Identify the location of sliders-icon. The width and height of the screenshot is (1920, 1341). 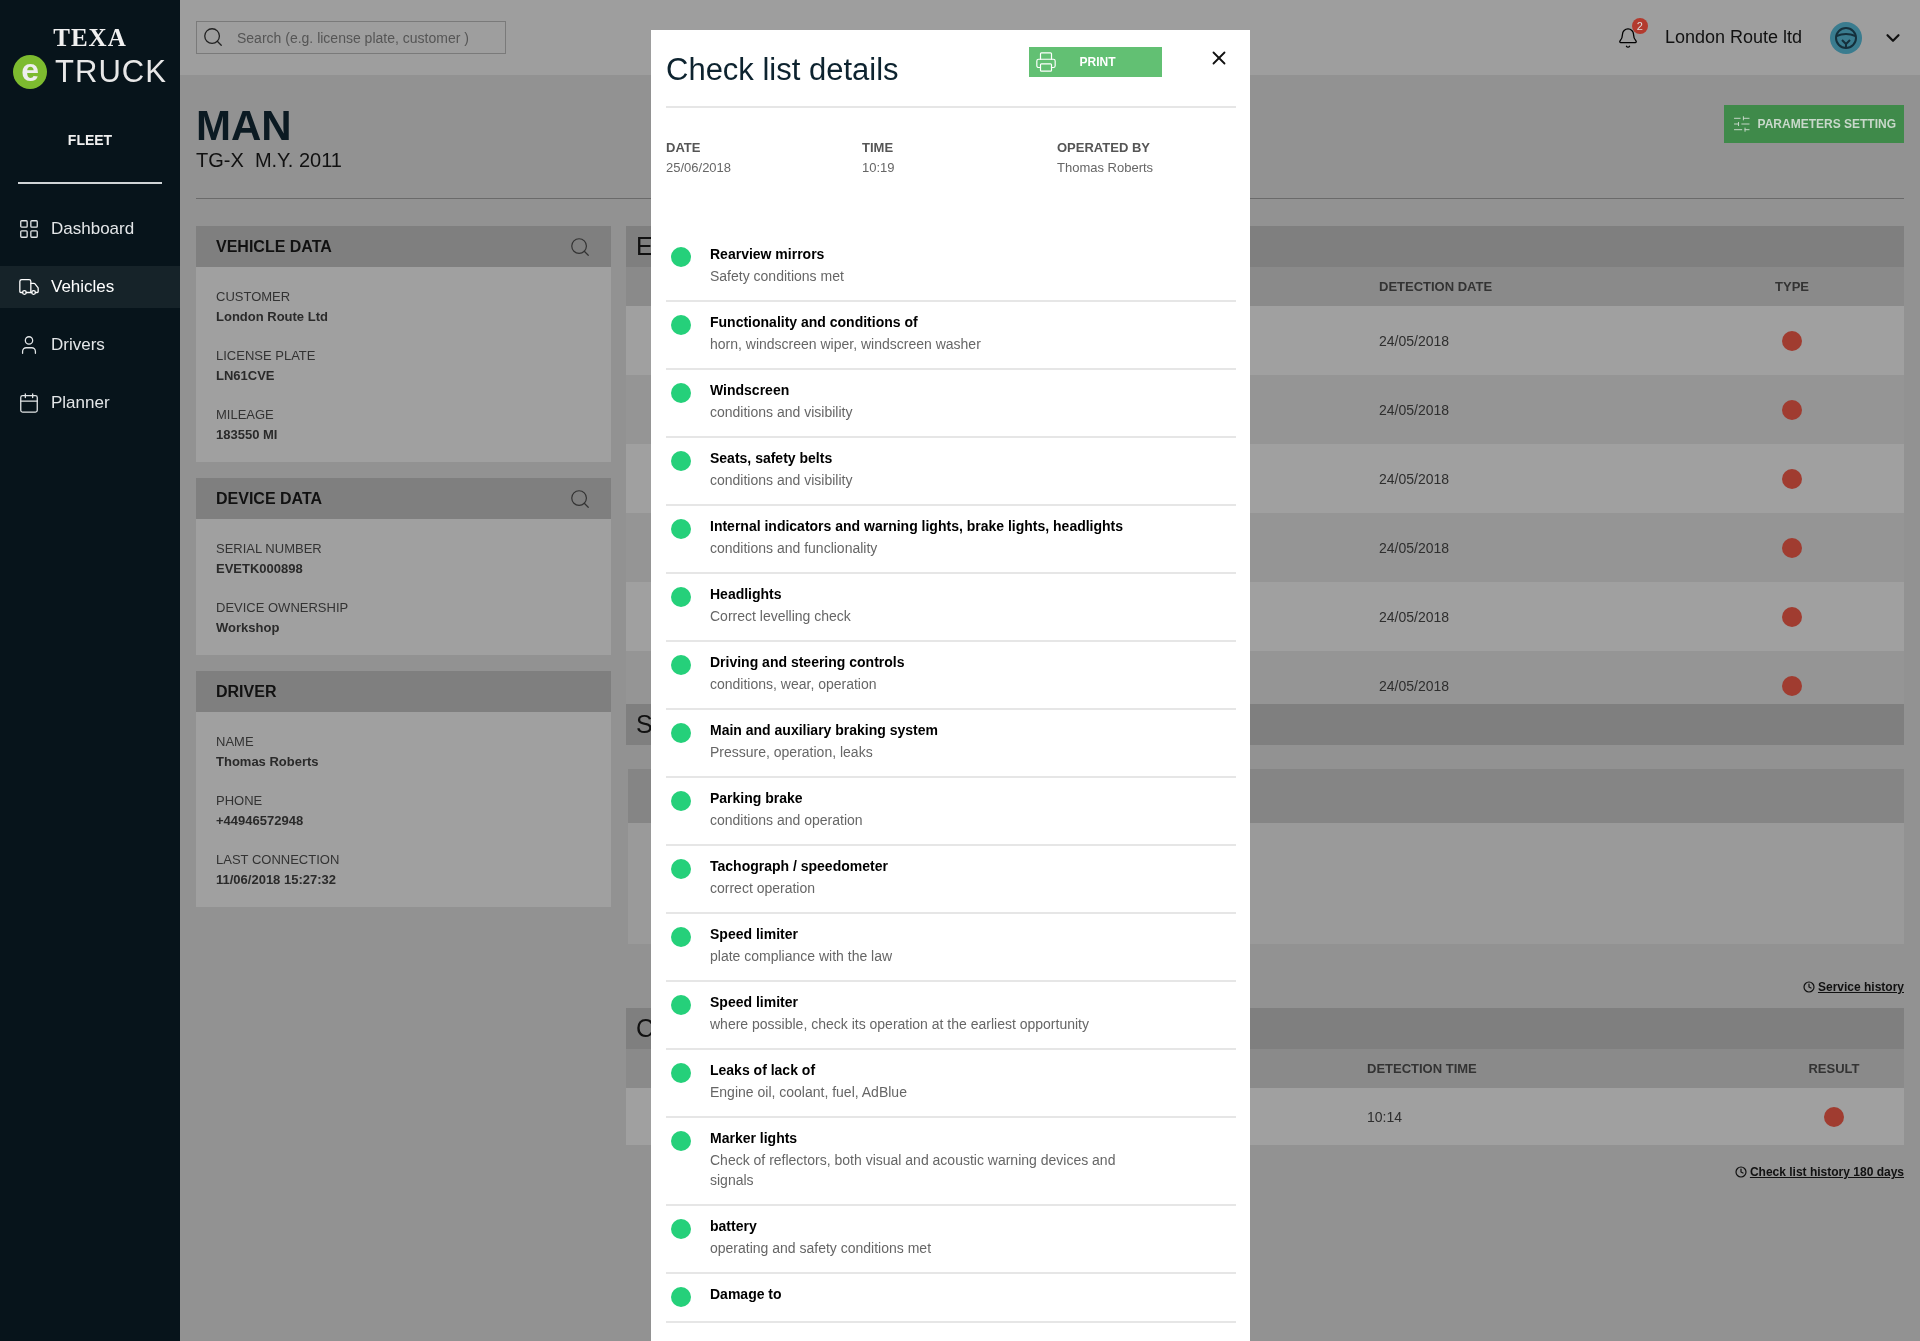
(1742, 124).